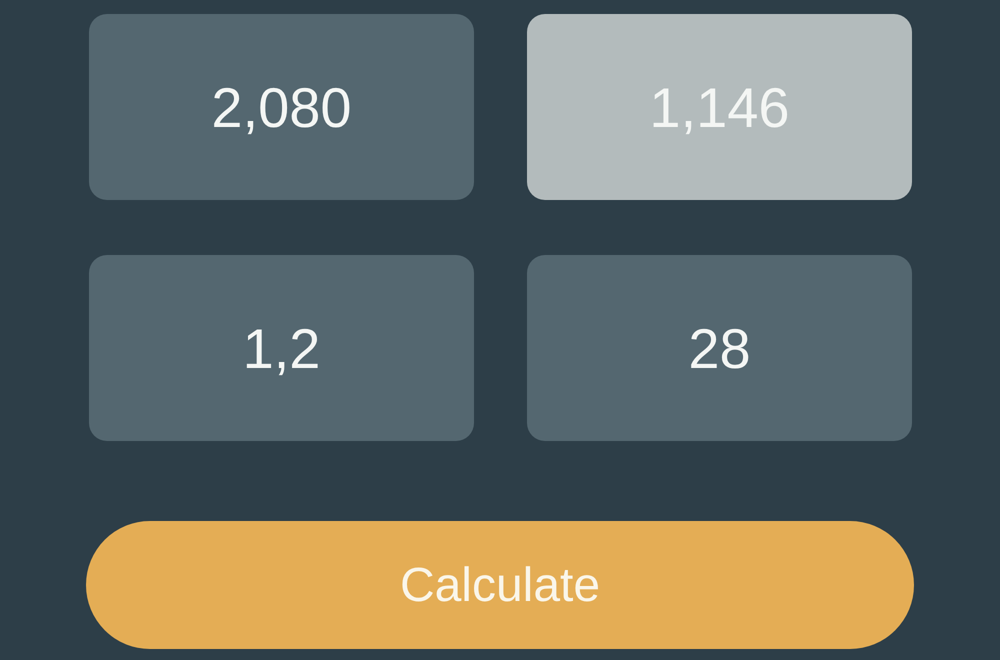 The width and height of the screenshot is (1000, 660). What do you see at coordinates (719, 348) in the screenshot?
I see `value-tile: 28` at bounding box center [719, 348].